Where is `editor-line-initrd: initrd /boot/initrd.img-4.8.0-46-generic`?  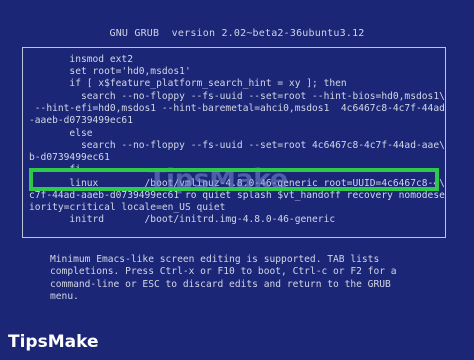
editor-line-initrd: initrd /boot/initrd.img-4.8.0-46-generic is located at coordinates (182, 220).